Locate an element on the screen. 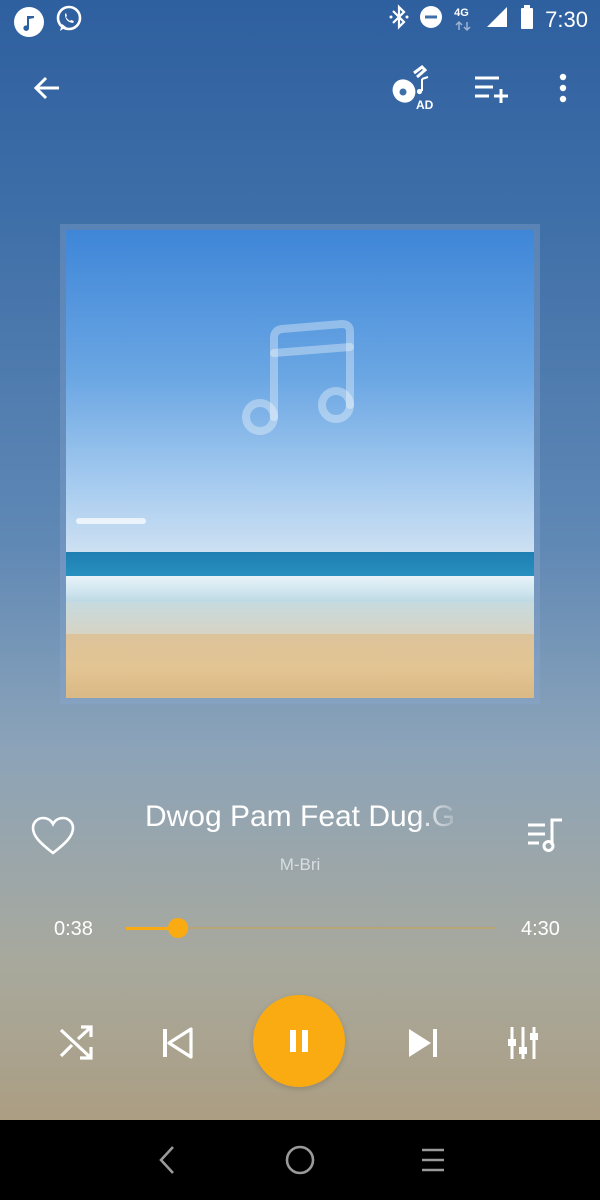 This screenshot has height=1200, width=600. system-back-button is located at coordinates (167, 1160).